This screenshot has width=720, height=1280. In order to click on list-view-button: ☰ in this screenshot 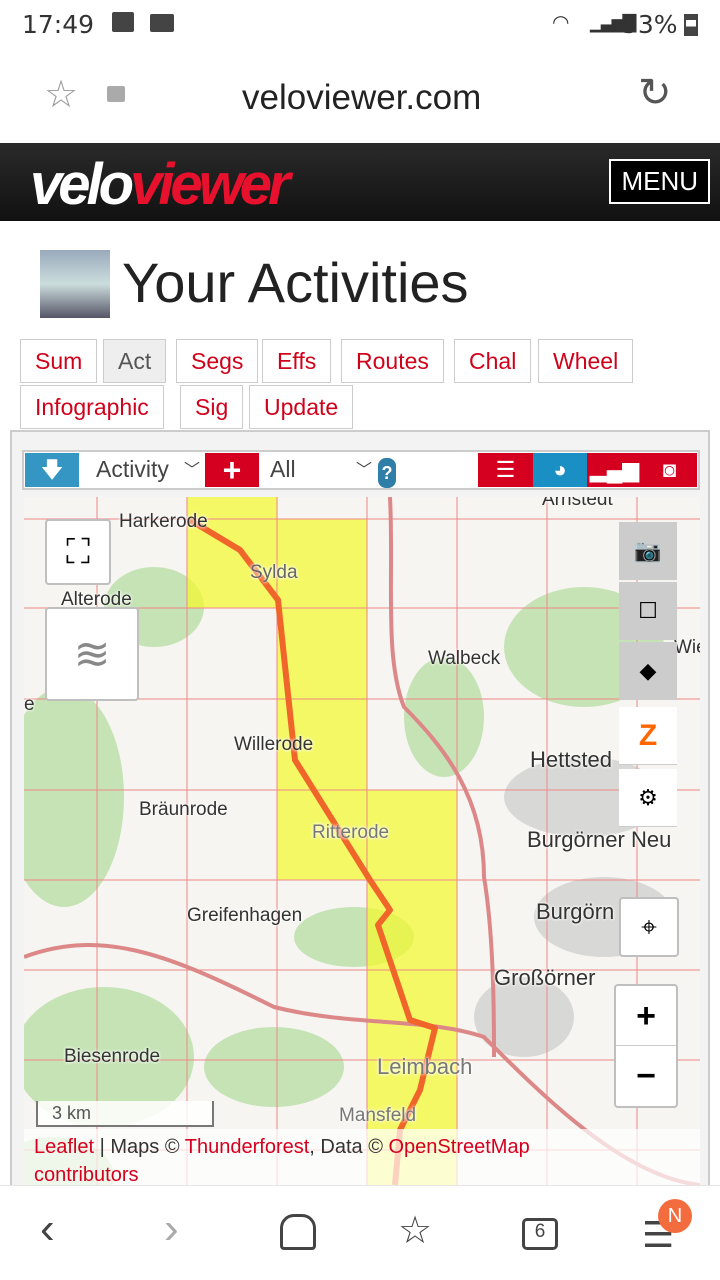, I will do `click(505, 470)`.